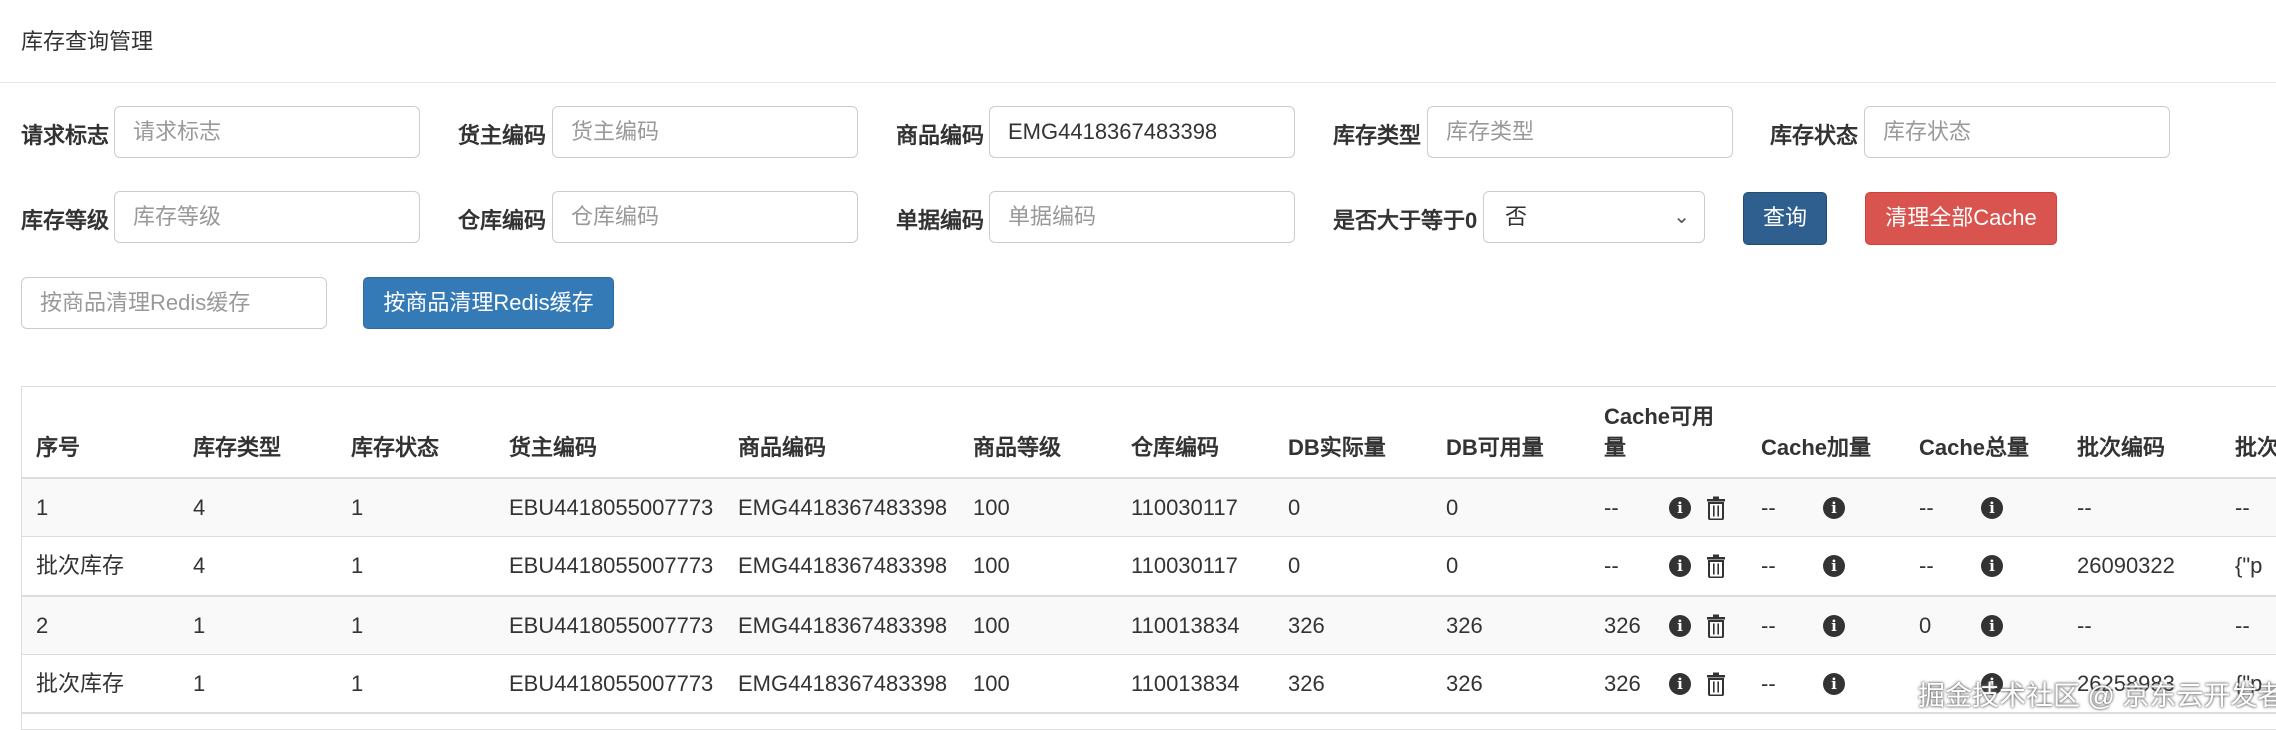 This screenshot has height=730, width=2276. What do you see at coordinates (1113, 131) in the screenshot?
I see `product-code-value: EMG4418367483398` at bounding box center [1113, 131].